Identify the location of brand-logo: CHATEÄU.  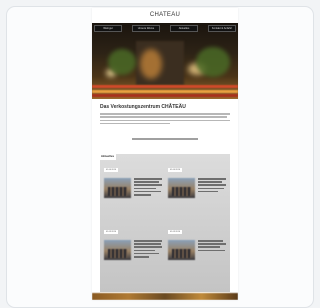
(165, 15).